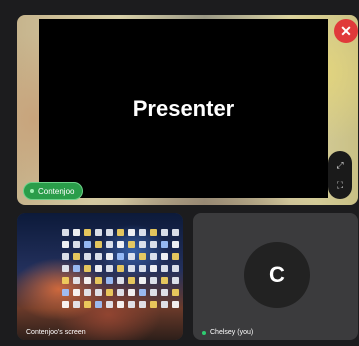 This screenshot has width=359, height=346. I want to click on desktop-icons, so click(121, 275).